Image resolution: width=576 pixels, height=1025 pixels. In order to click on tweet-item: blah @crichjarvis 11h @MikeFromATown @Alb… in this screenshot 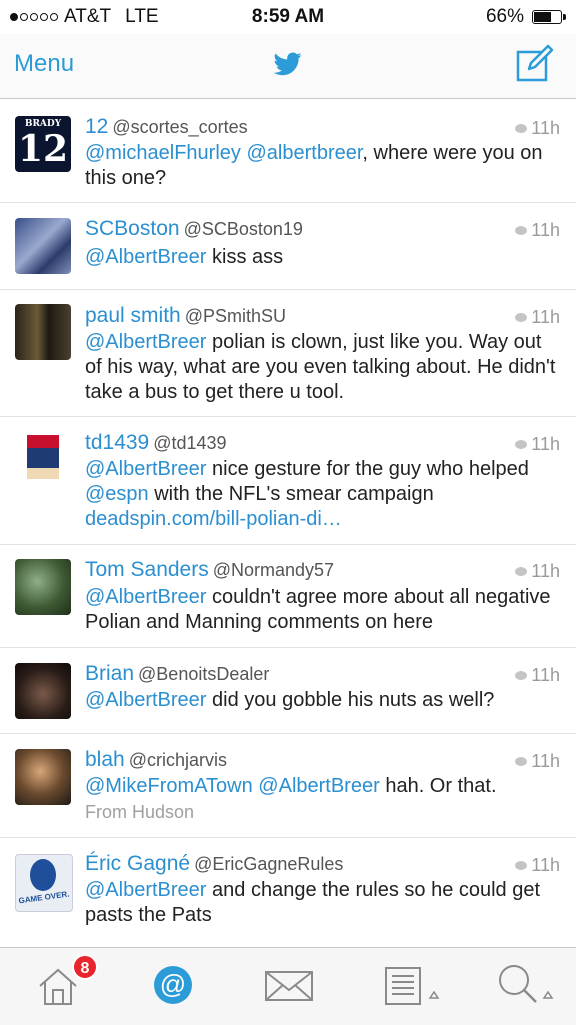, I will do `click(288, 786)`.